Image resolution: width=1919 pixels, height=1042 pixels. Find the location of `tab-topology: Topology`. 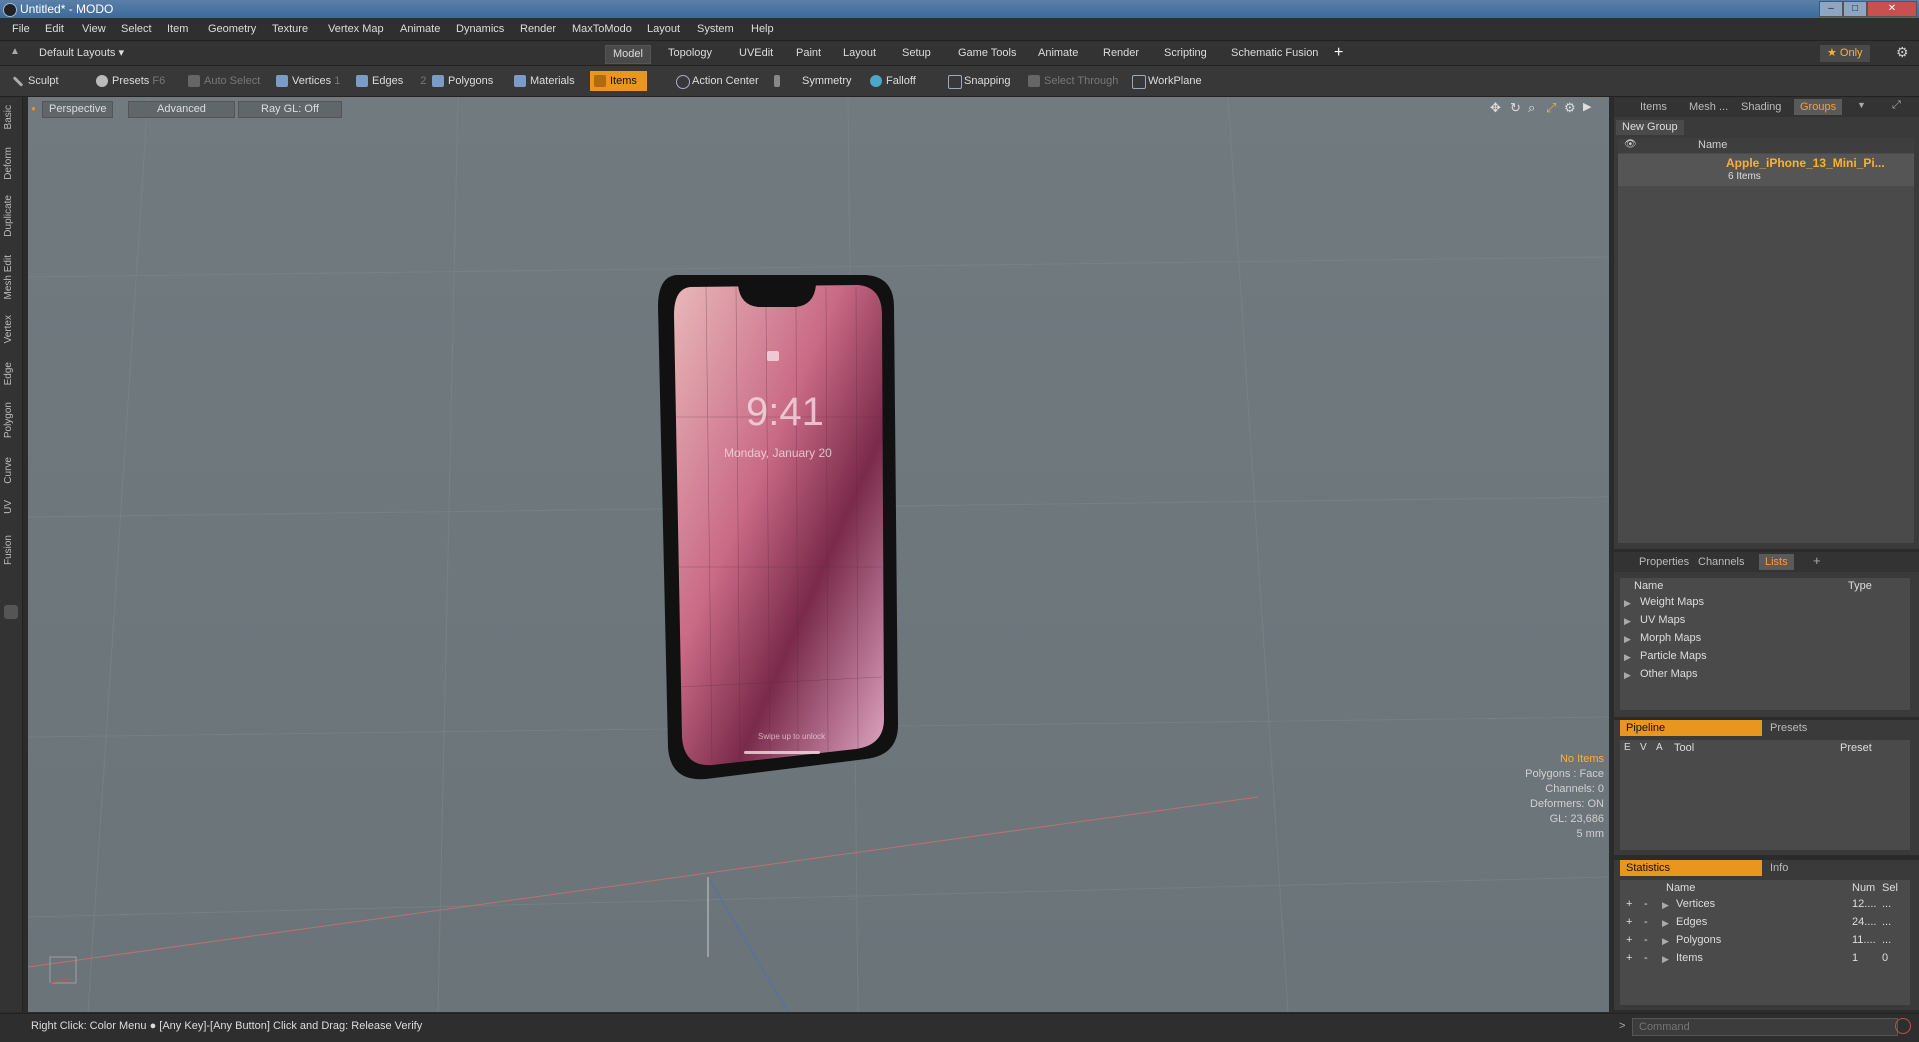

tab-topology: Topology is located at coordinates (690, 53).